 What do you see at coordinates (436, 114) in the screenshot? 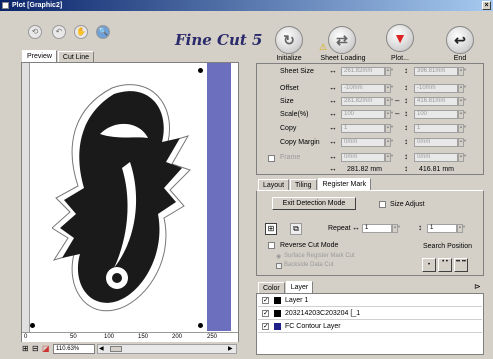
I see `scale-h-field: 100` at bounding box center [436, 114].